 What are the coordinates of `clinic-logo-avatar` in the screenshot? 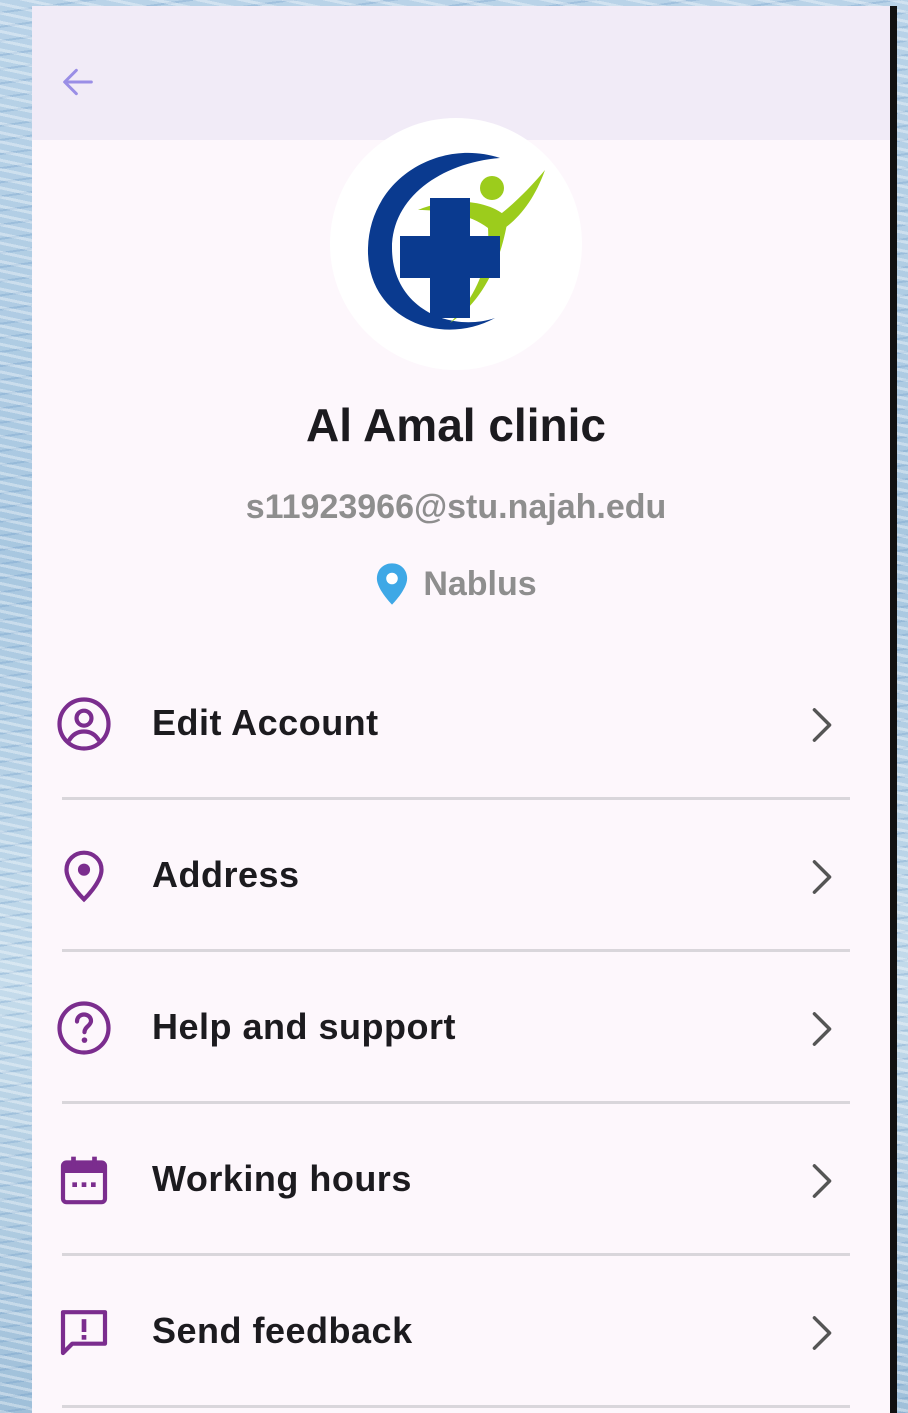 It's located at (456, 244).